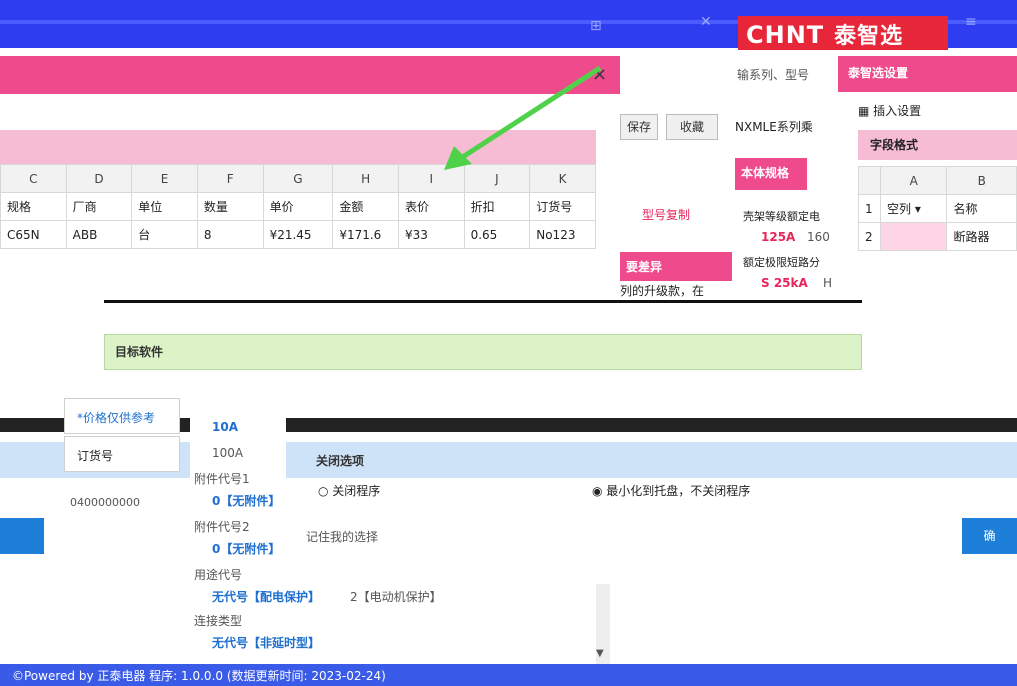 Image resolution: width=1017 pixels, height=686 pixels. I want to click on breaking-value: S 25kA, so click(784, 283).